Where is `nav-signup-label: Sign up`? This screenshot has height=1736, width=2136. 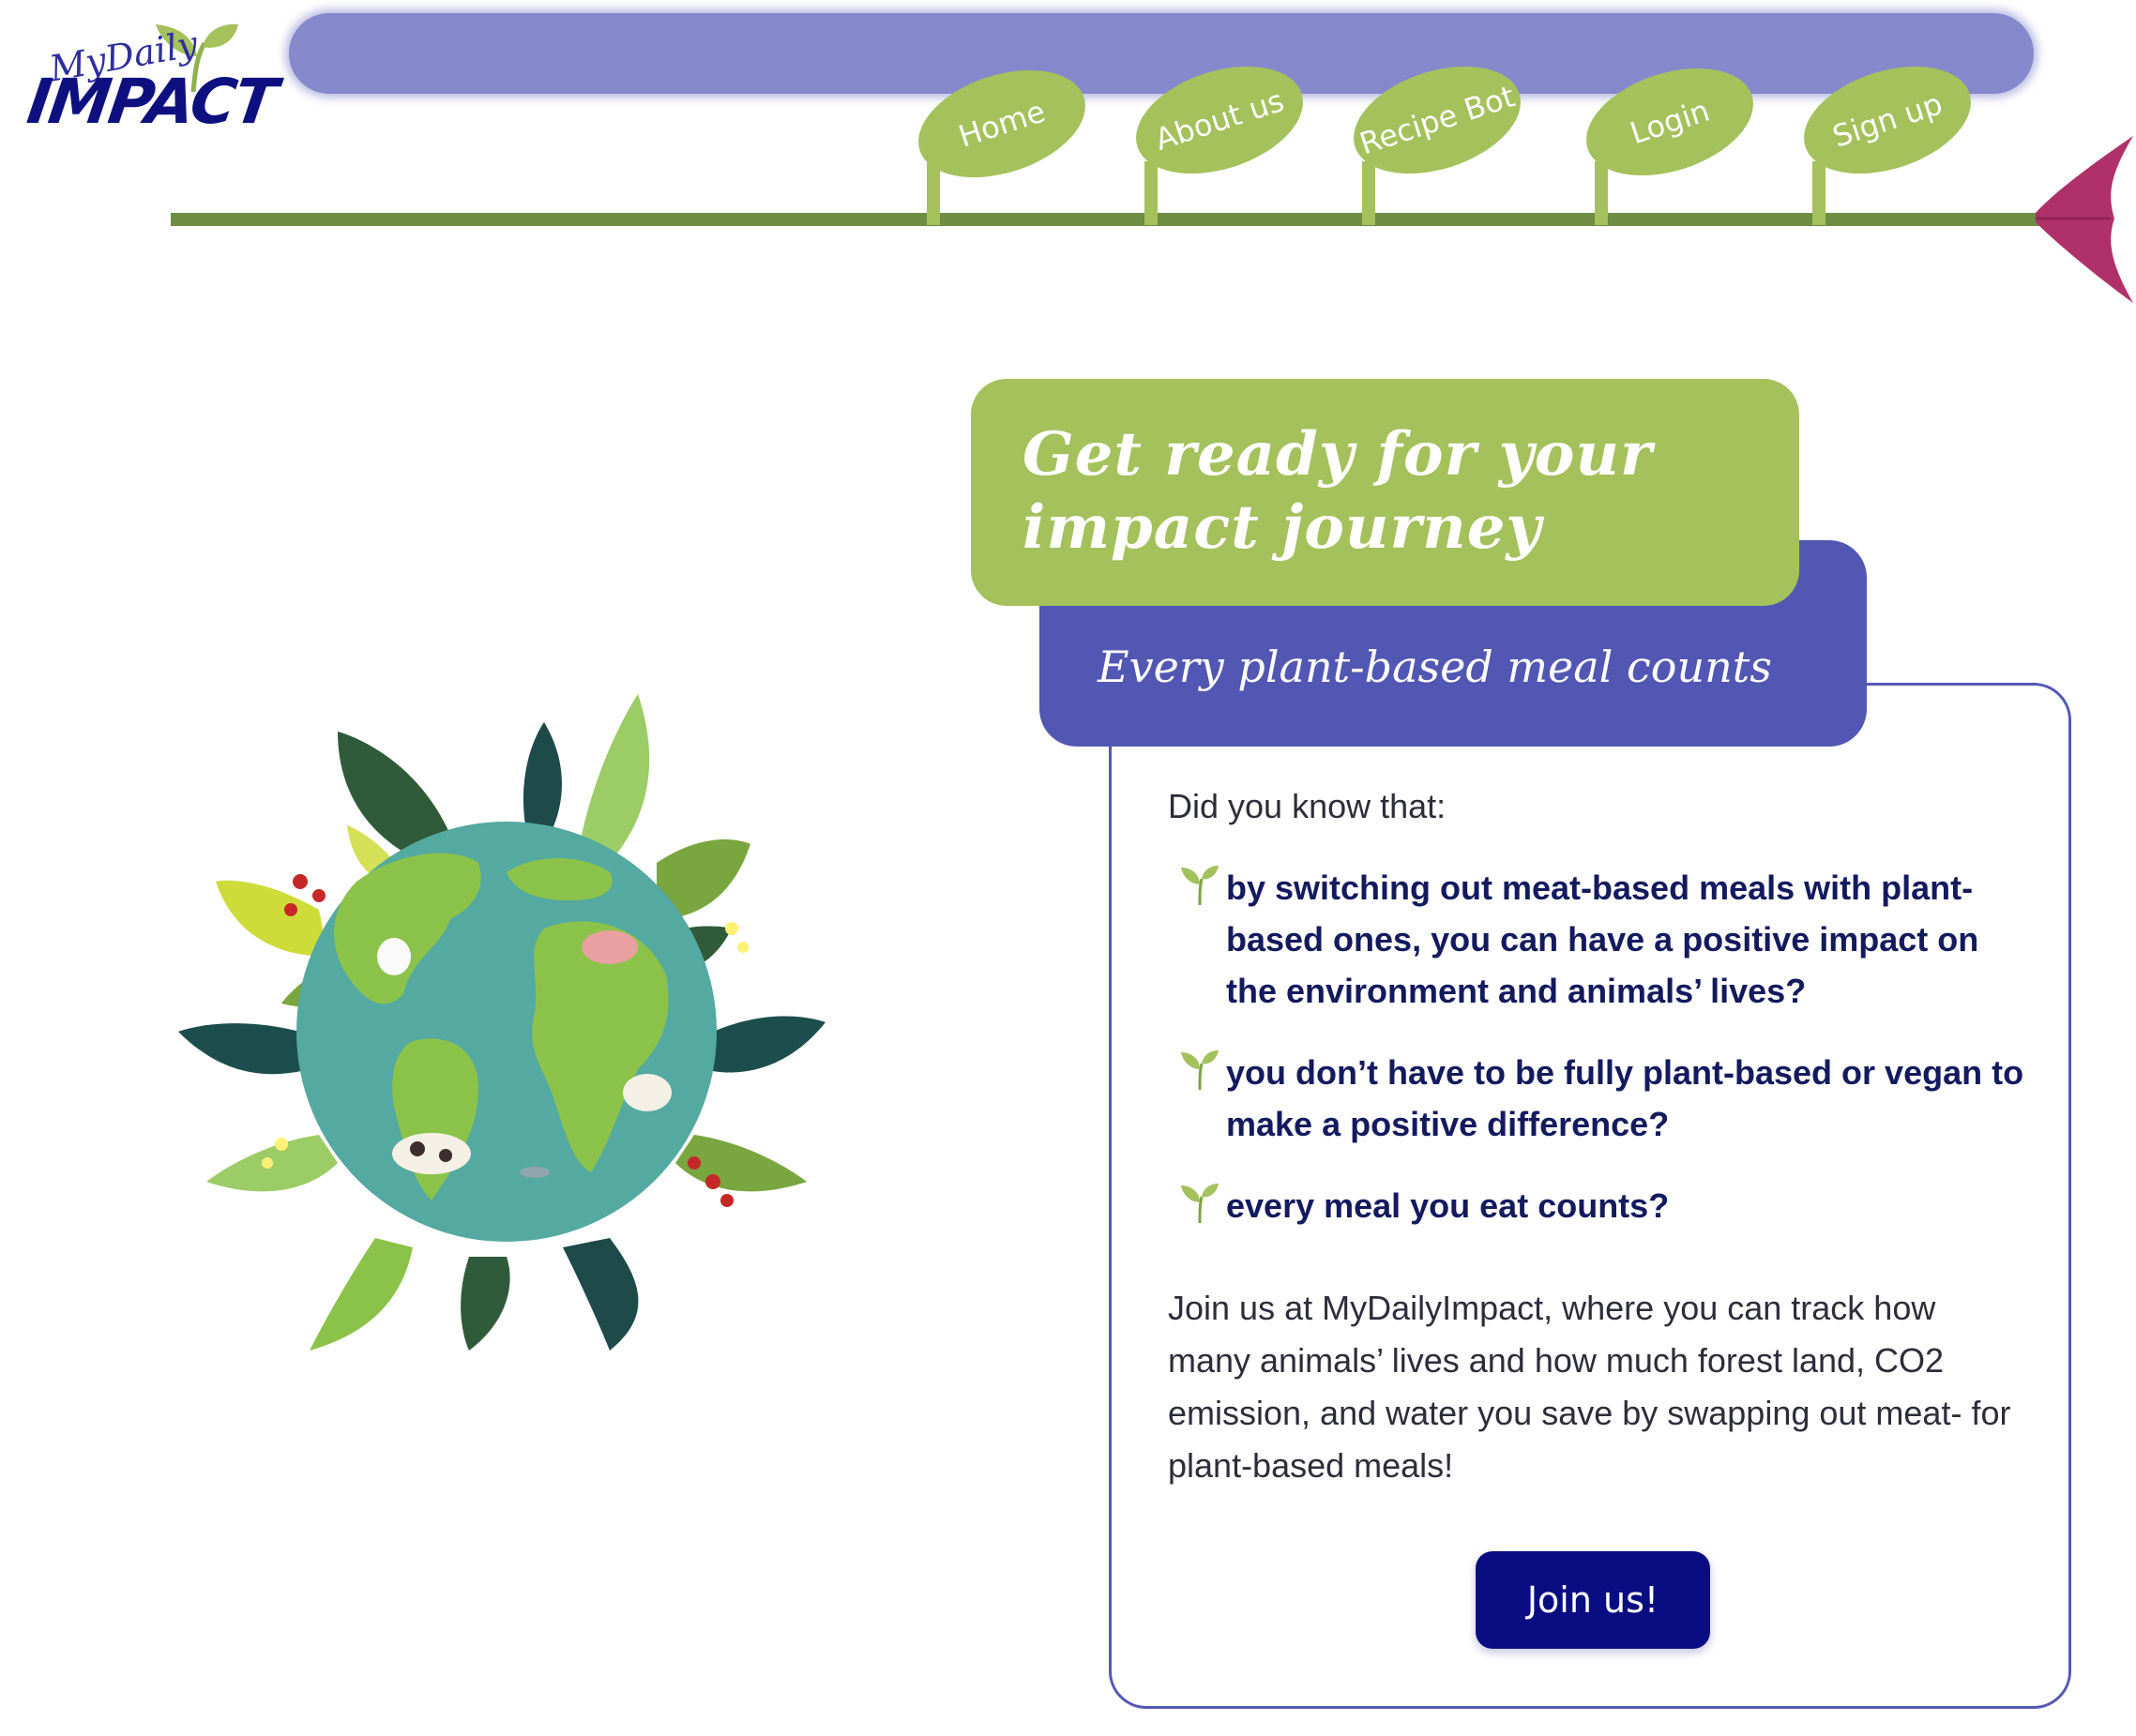
nav-signup-label: Sign up is located at coordinates (1887, 120).